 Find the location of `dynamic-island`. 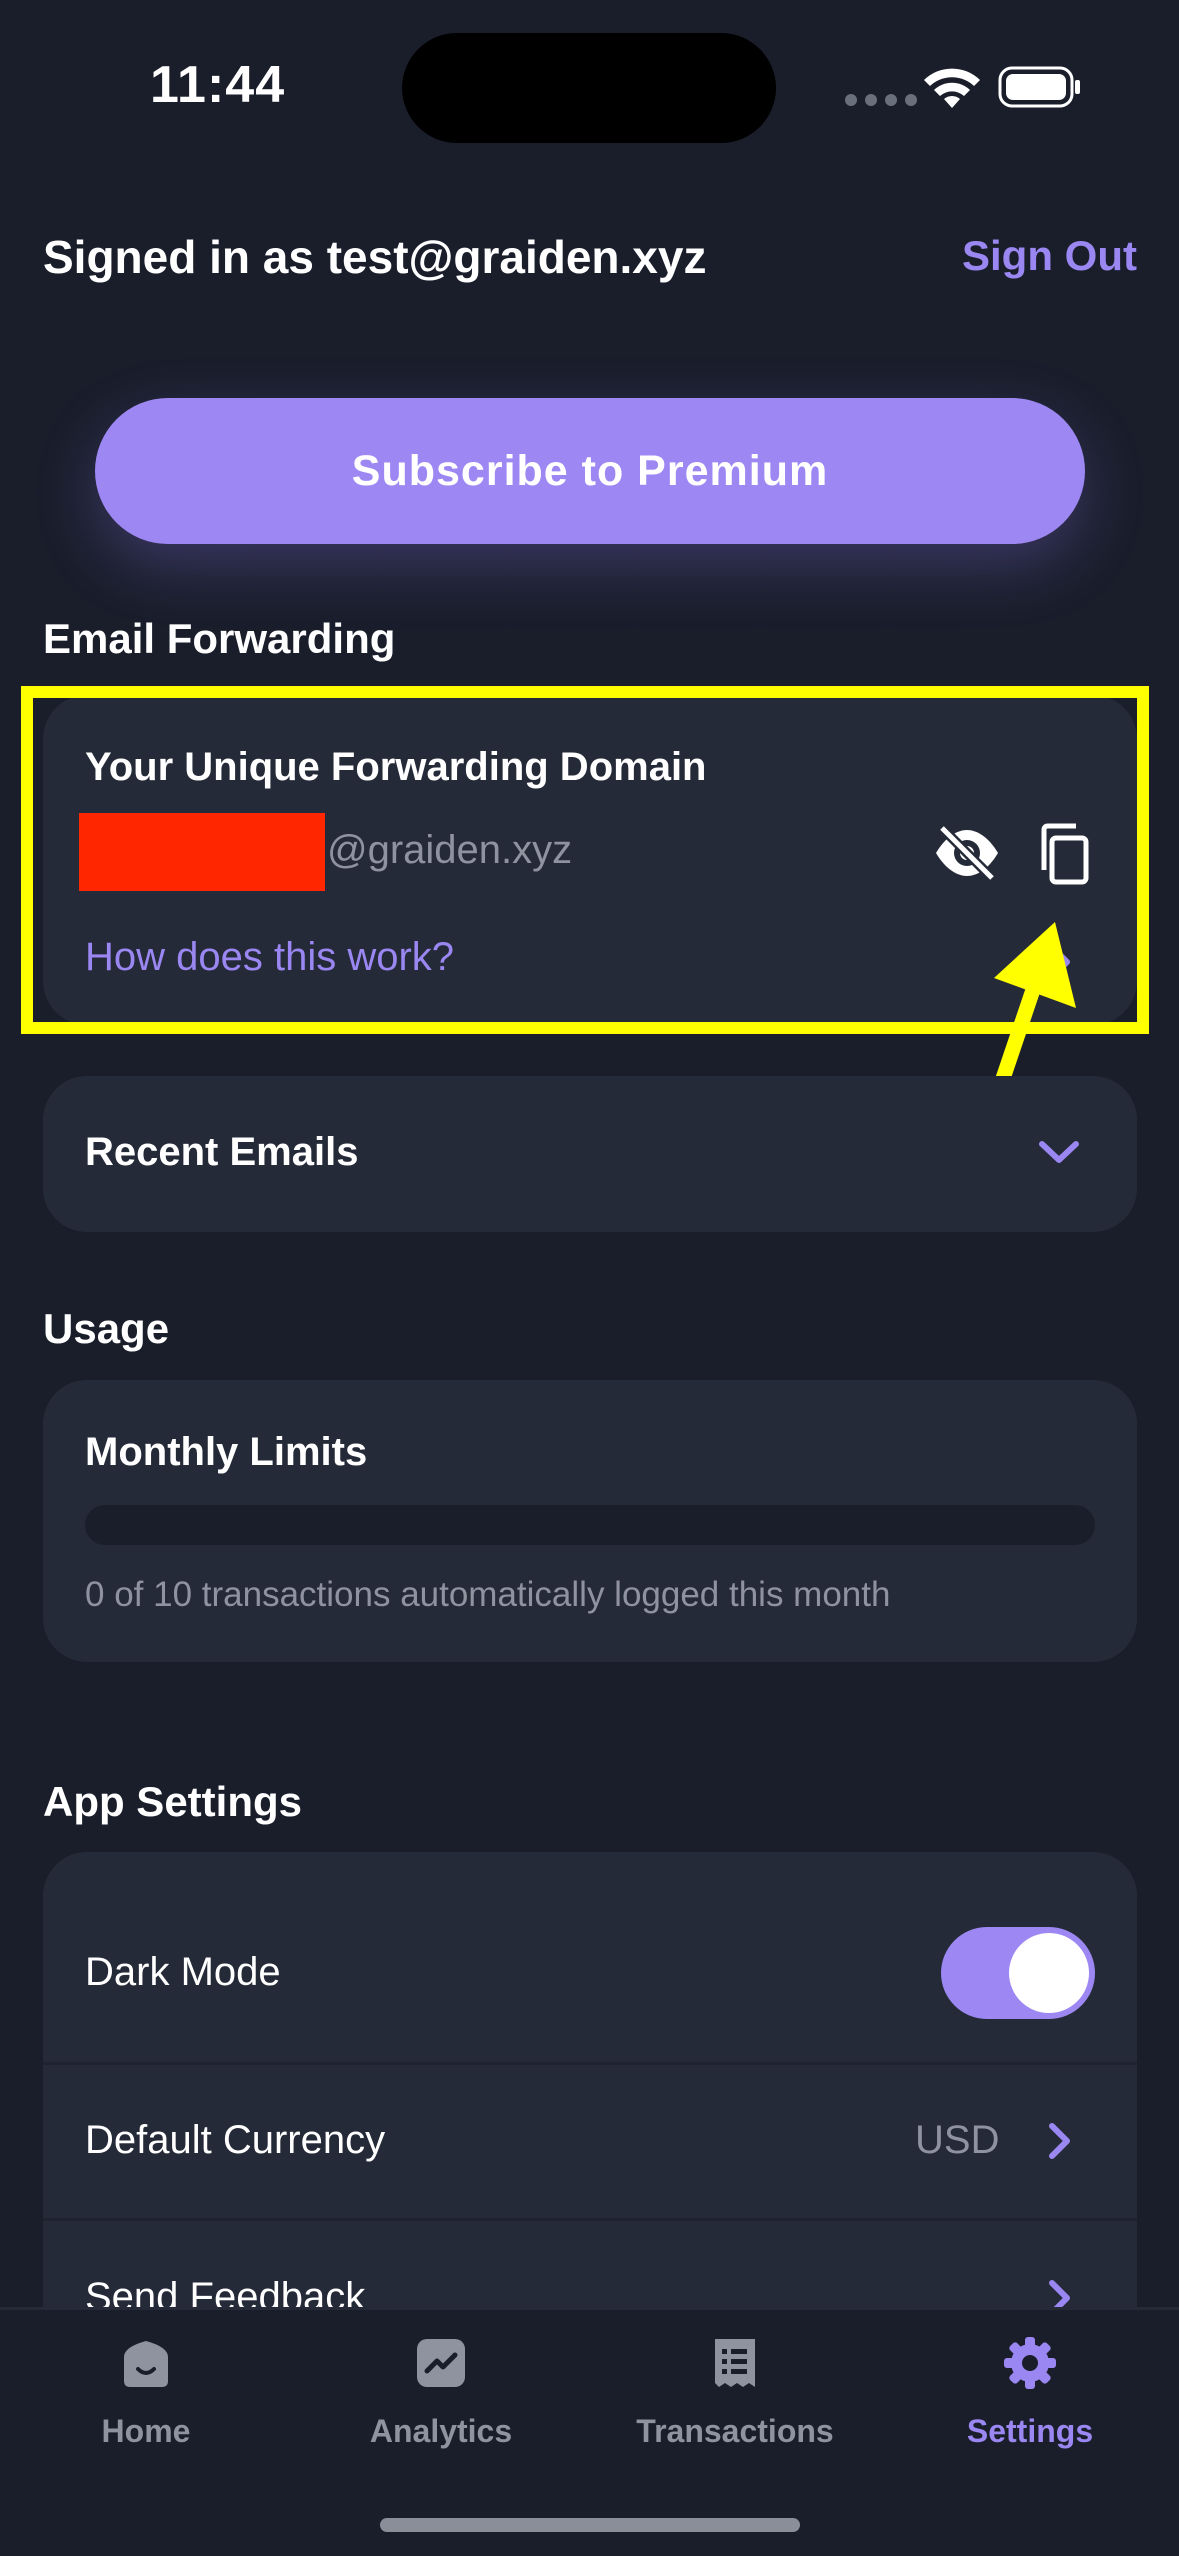

dynamic-island is located at coordinates (589, 88).